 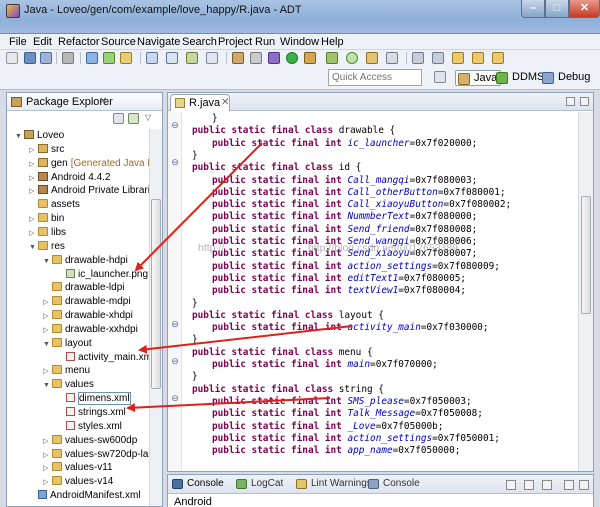 What do you see at coordinates (332, 42) in the screenshot?
I see `menu-help: Help` at bounding box center [332, 42].